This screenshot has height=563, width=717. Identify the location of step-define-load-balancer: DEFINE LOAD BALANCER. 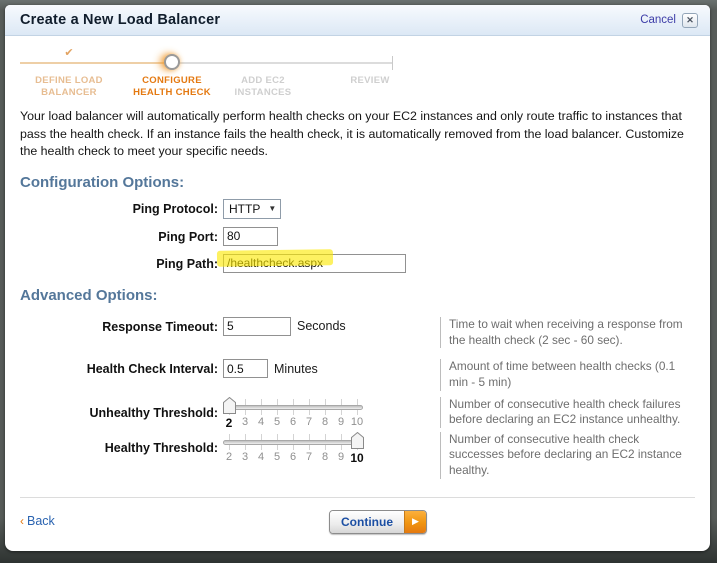
(69, 87).